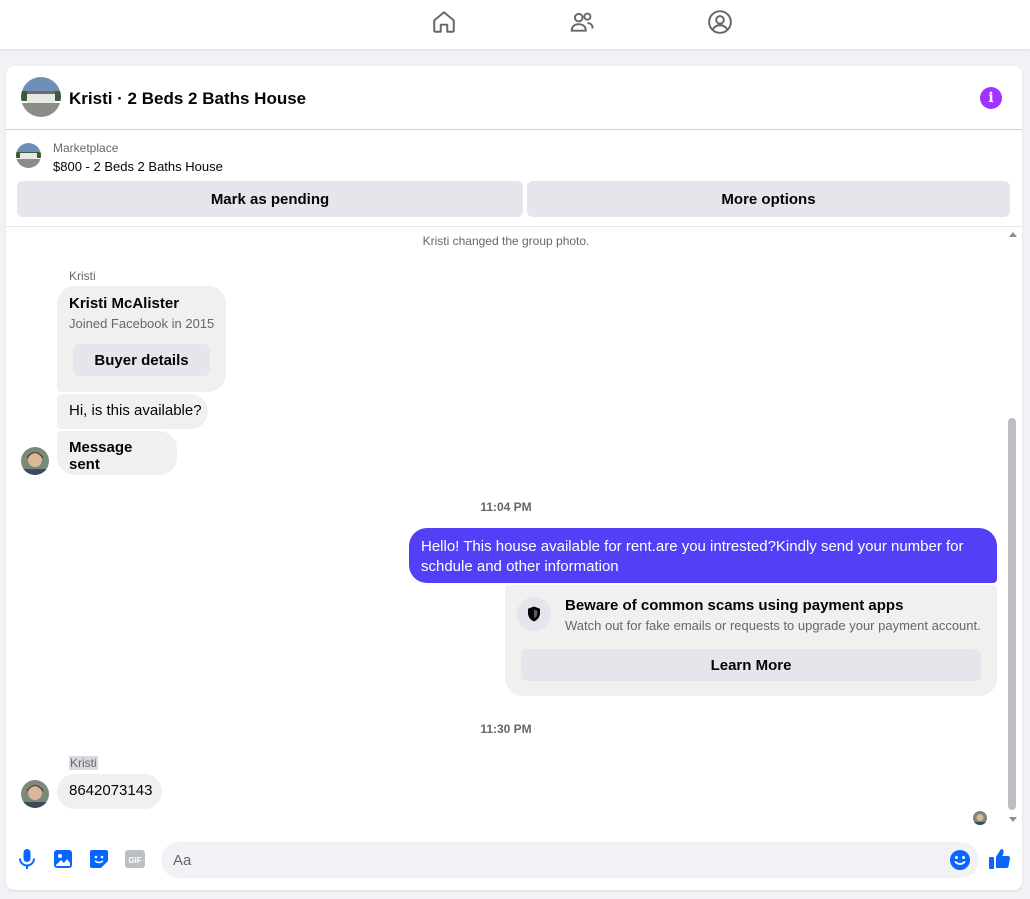 This screenshot has height=899, width=1030. I want to click on top-navigation-bar, so click(515, 25).